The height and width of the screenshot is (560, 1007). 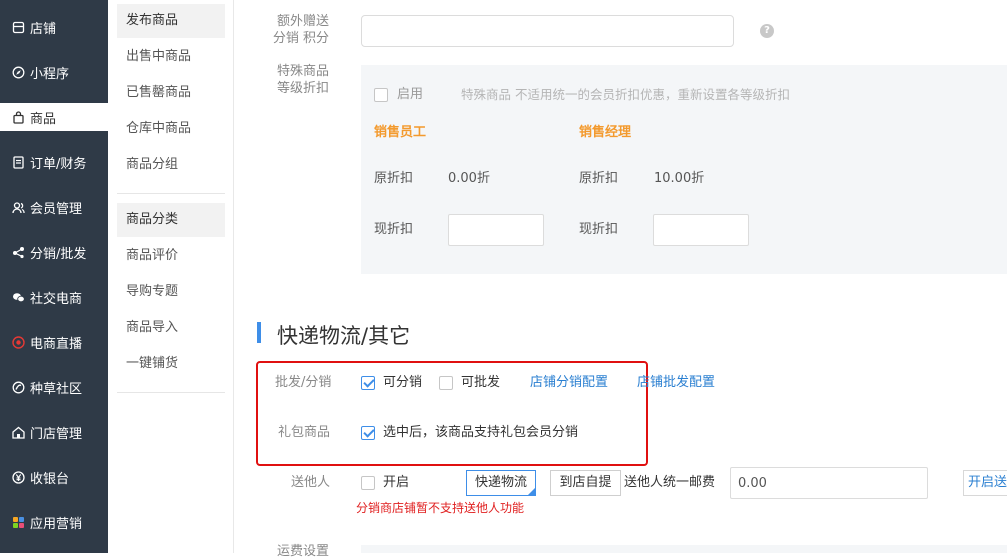 What do you see at coordinates (171, 57) in the screenshot?
I see `submenu-on-sale: 出售中商品` at bounding box center [171, 57].